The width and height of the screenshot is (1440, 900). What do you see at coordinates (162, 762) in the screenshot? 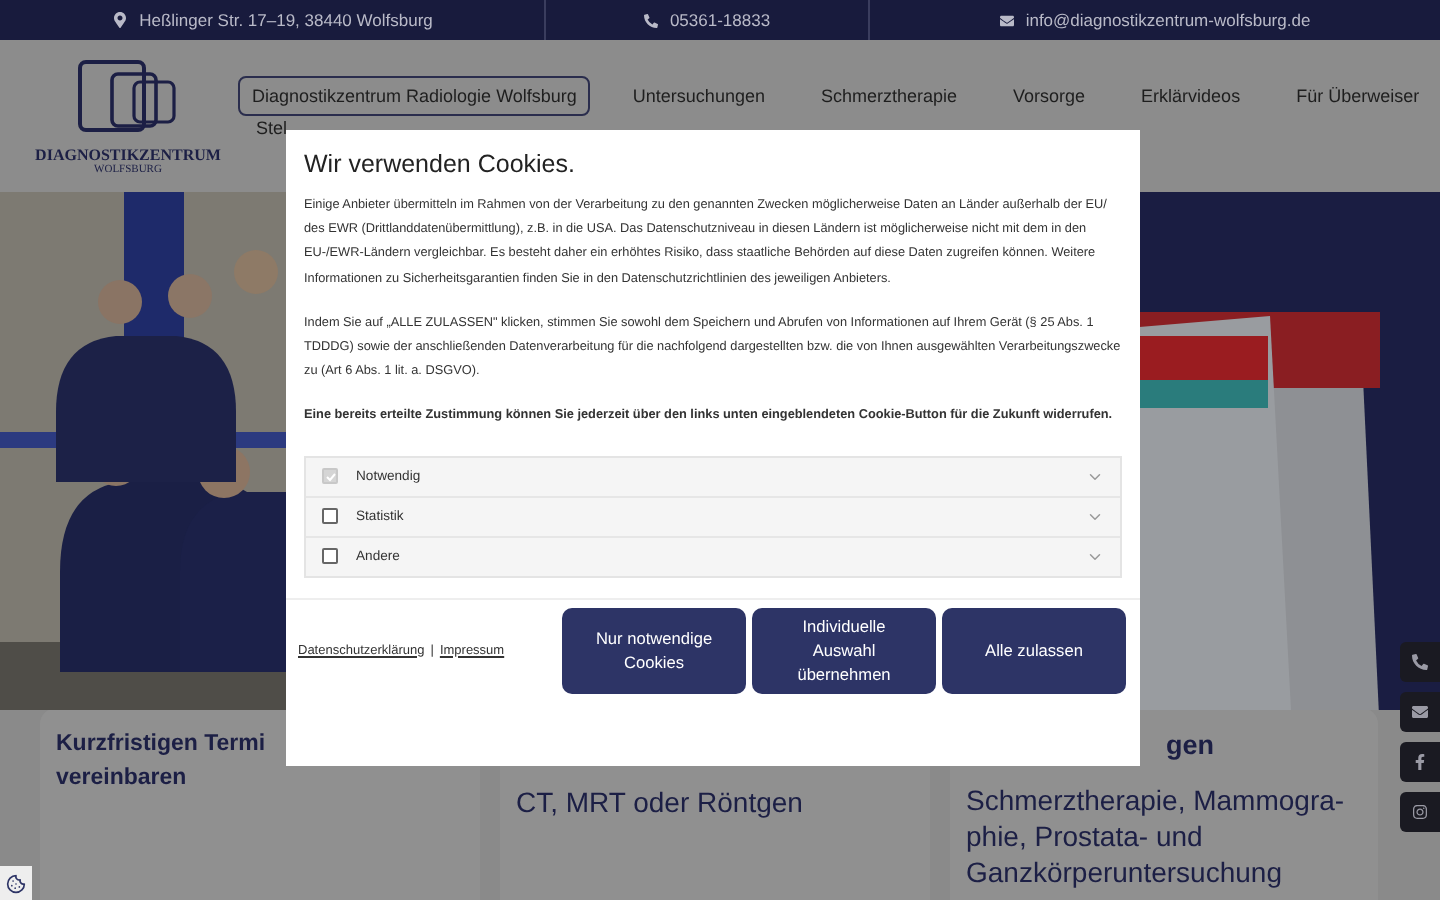
I see `card-title: Kurzfristigen Termi vereinbaren` at bounding box center [162, 762].